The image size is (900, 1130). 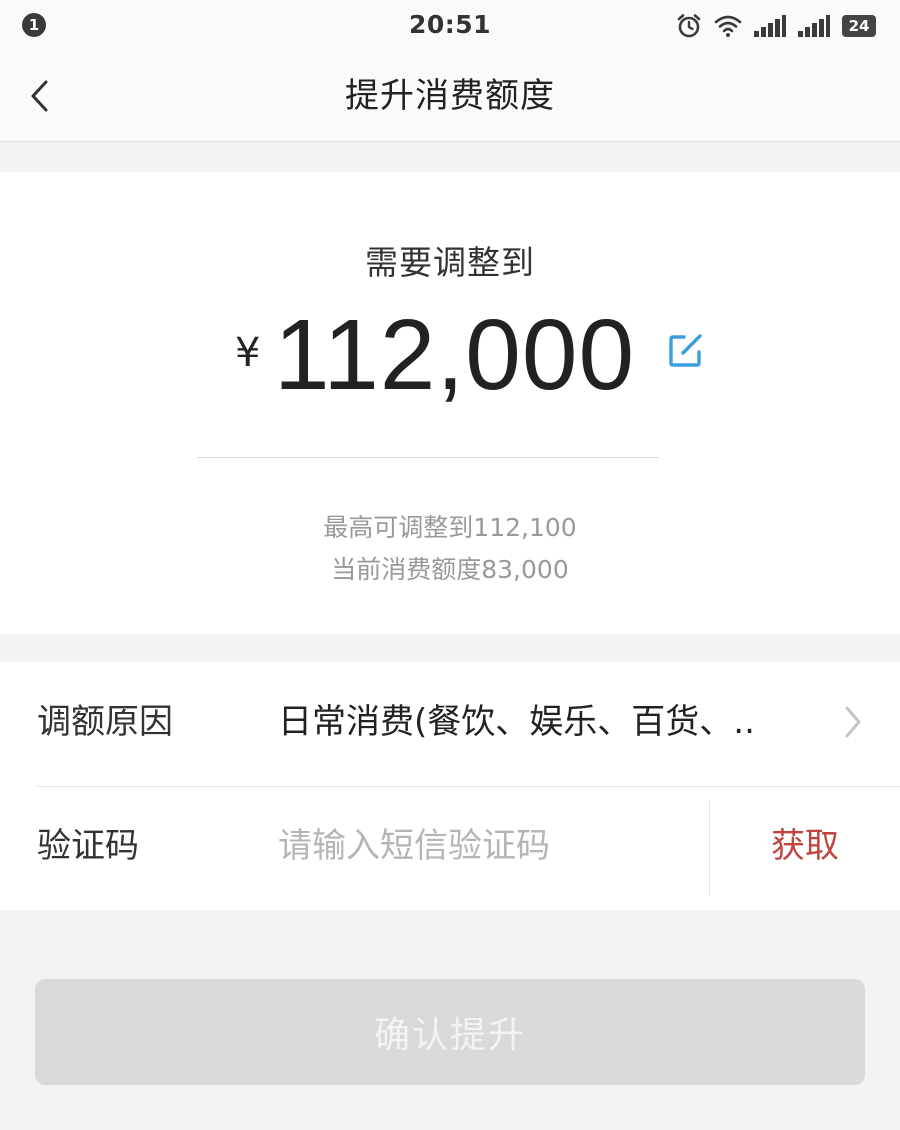 I want to click on sms-code-input, so click(x=488, y=846).